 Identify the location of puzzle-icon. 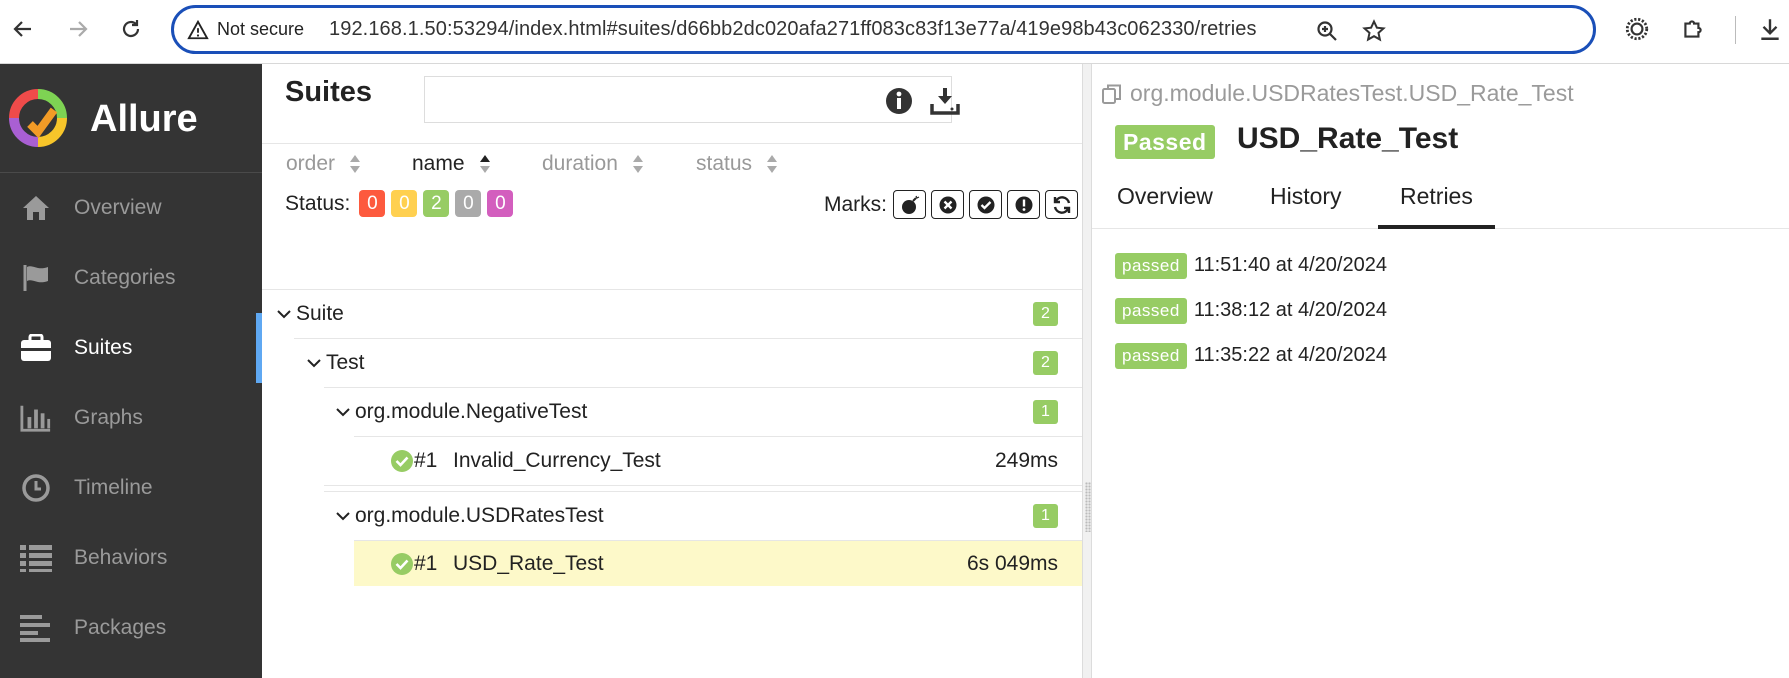
(1693, 29).